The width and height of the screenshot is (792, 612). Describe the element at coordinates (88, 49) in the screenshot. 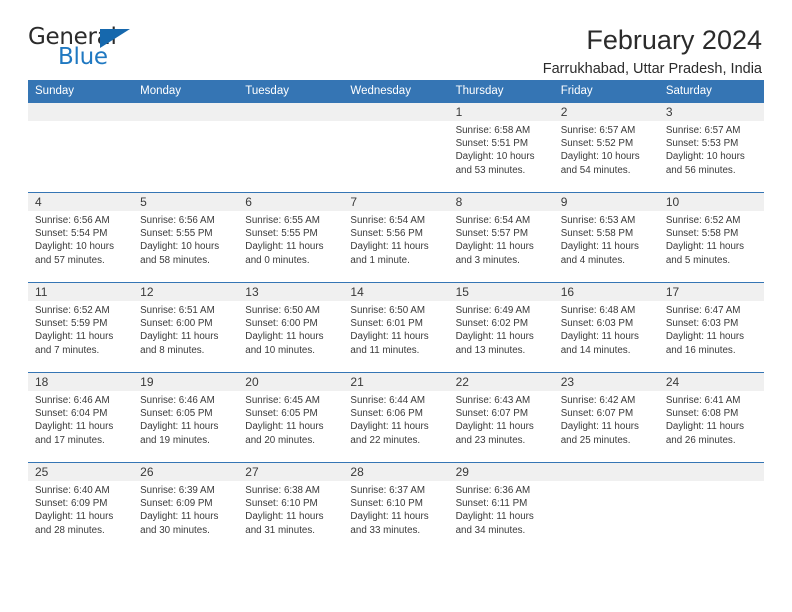

I see `general-blue-logo: General Blue` at that location.